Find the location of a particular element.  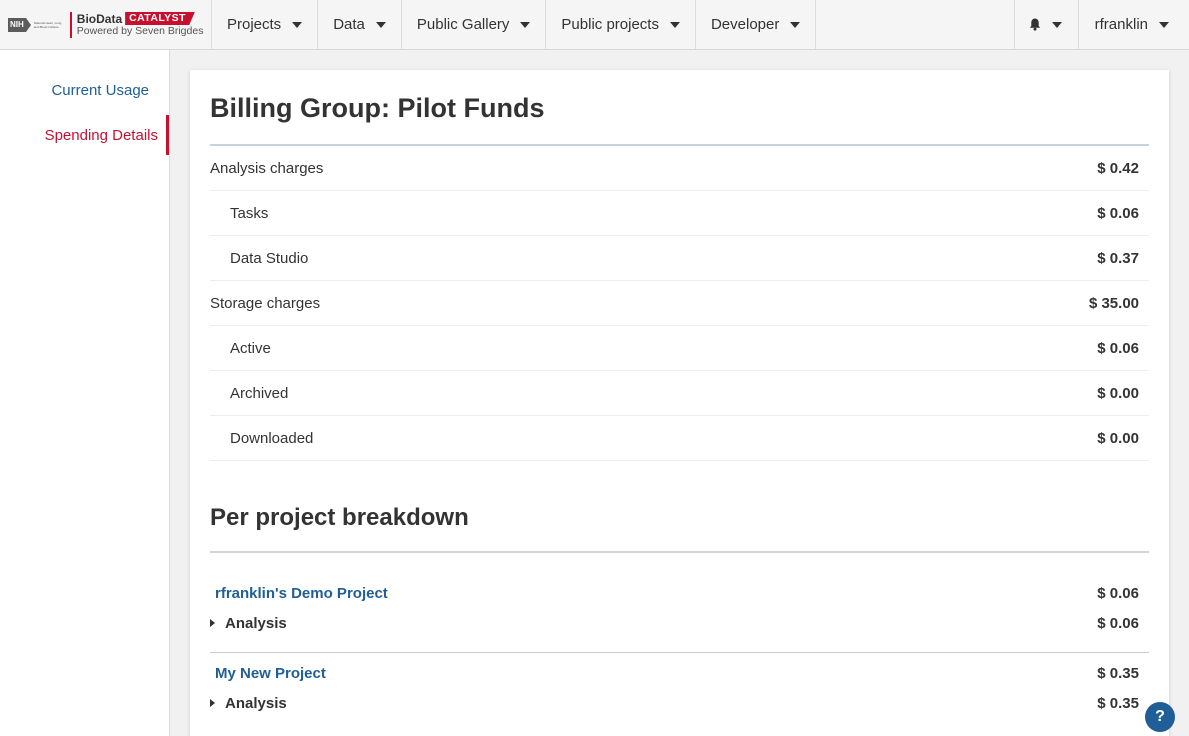

project-link: rfranklin's Demo Project is located at coordinates (301, 593).